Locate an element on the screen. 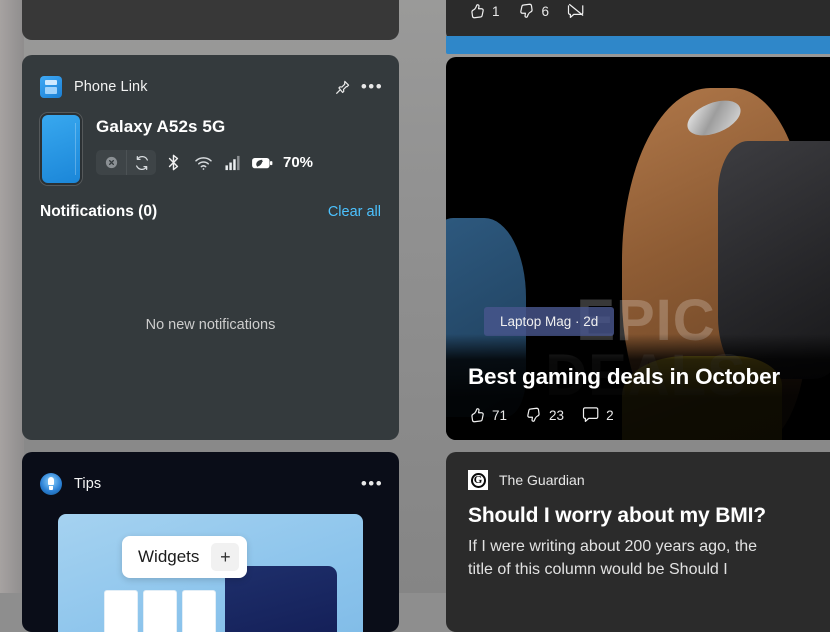  connected-device-row: Galaxy A52s 5G is located at coordinates (210, 146).